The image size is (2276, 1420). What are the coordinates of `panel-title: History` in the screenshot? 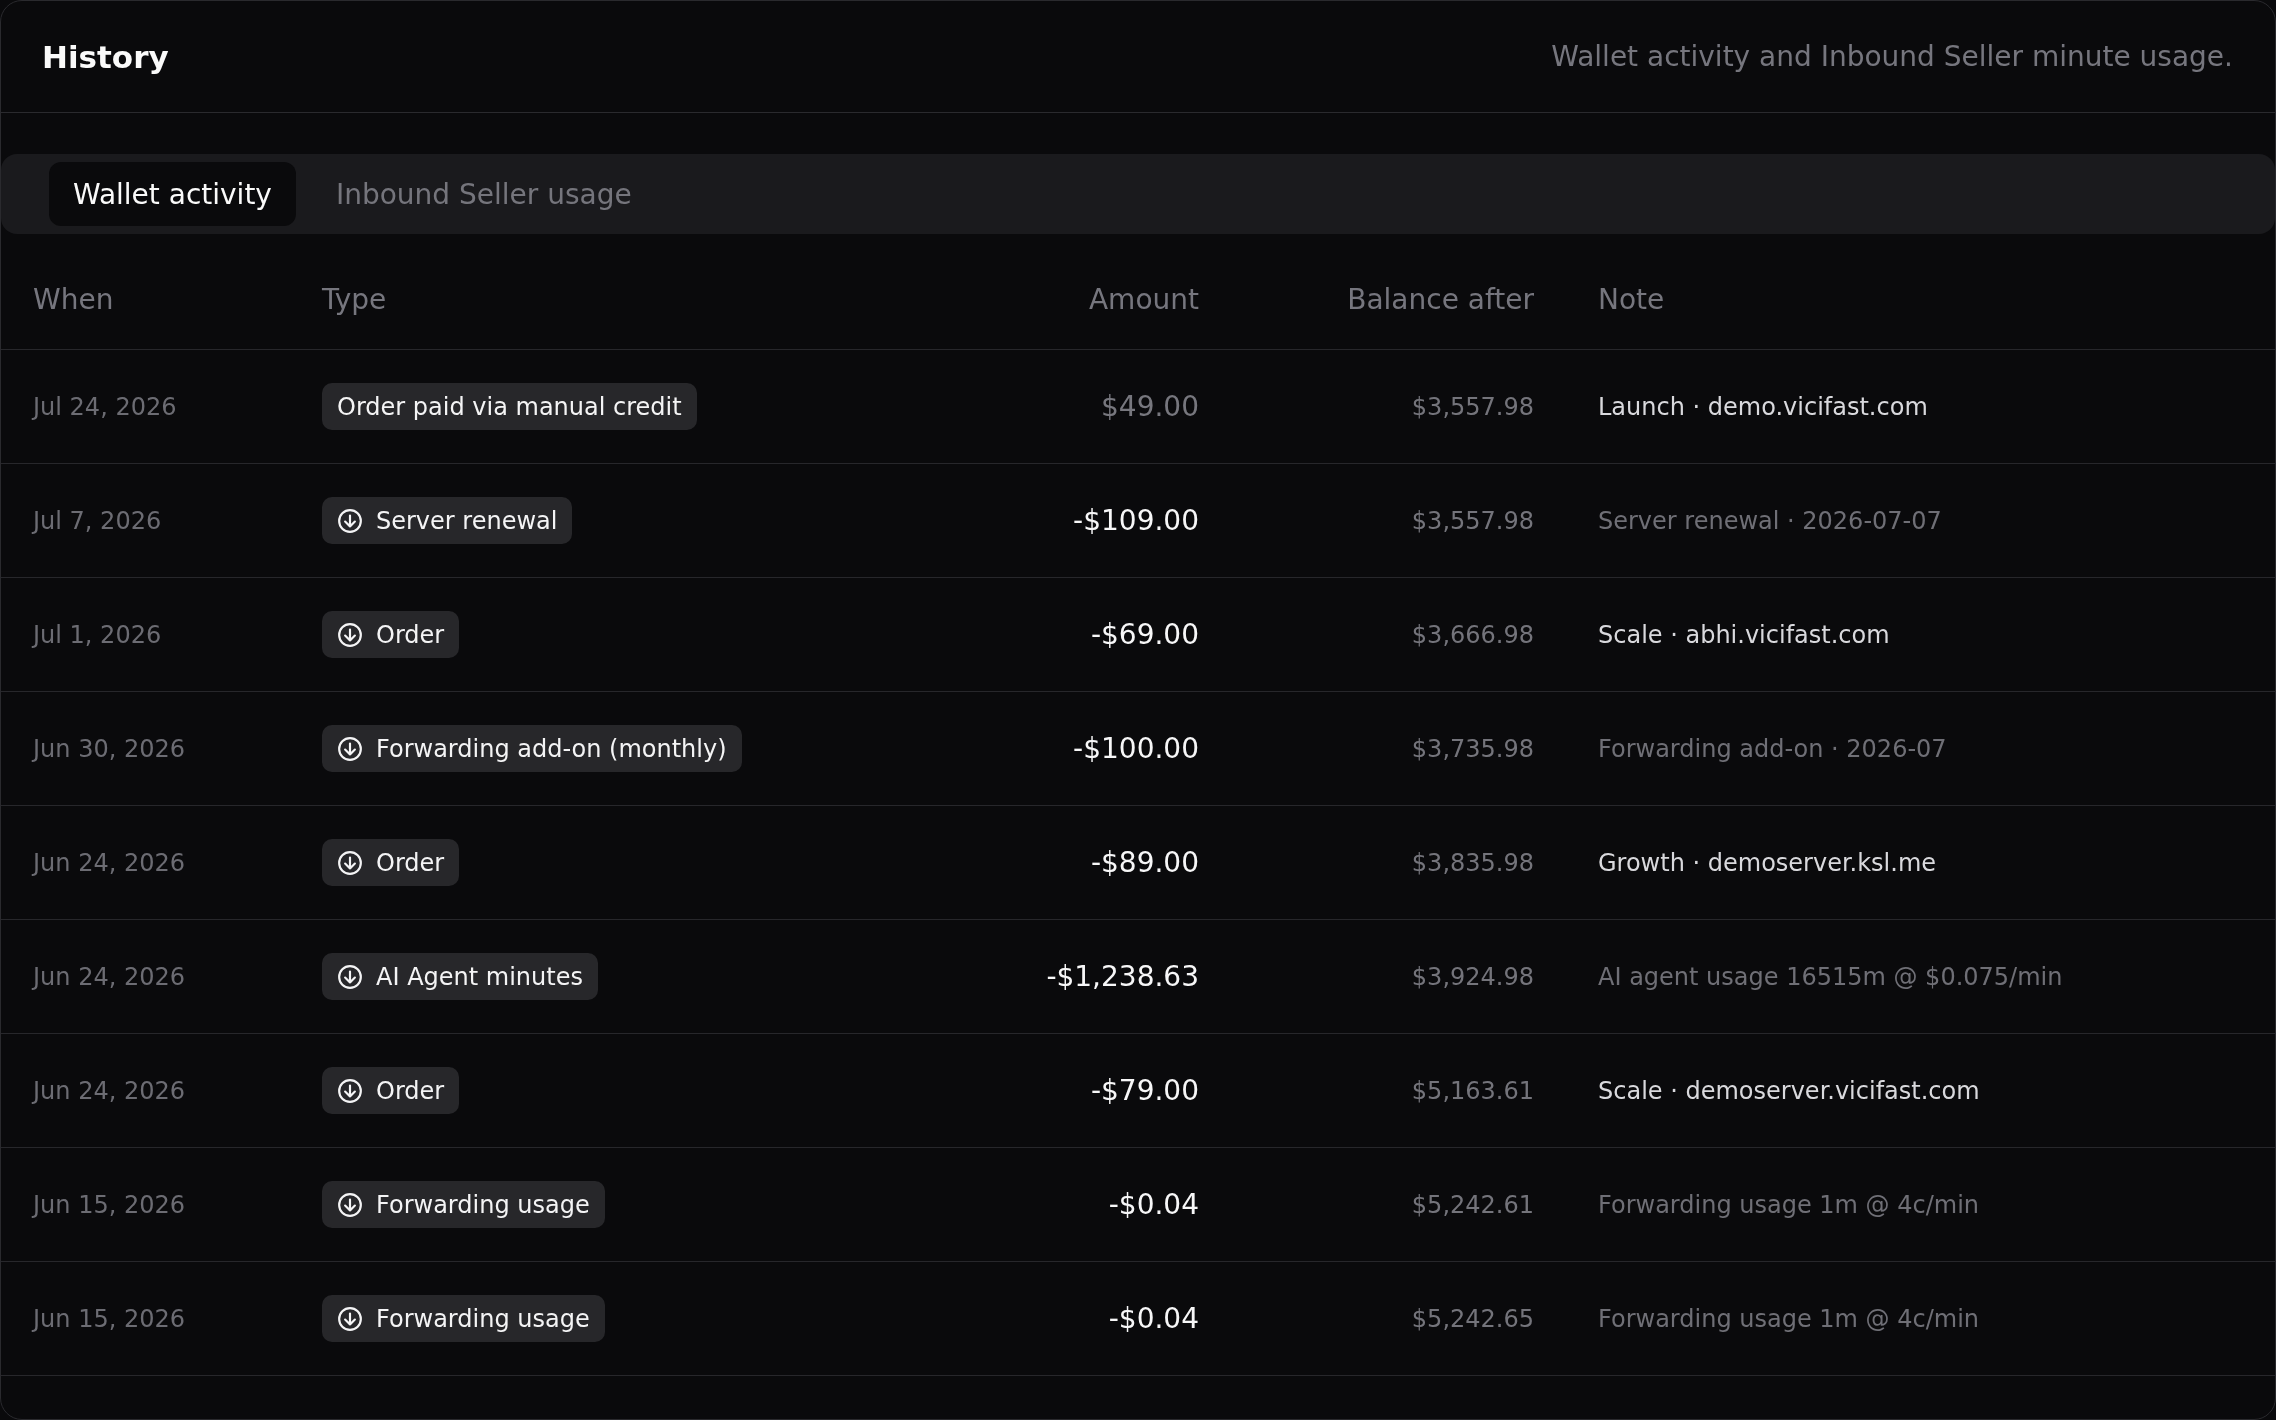 It's located at (105, 56).